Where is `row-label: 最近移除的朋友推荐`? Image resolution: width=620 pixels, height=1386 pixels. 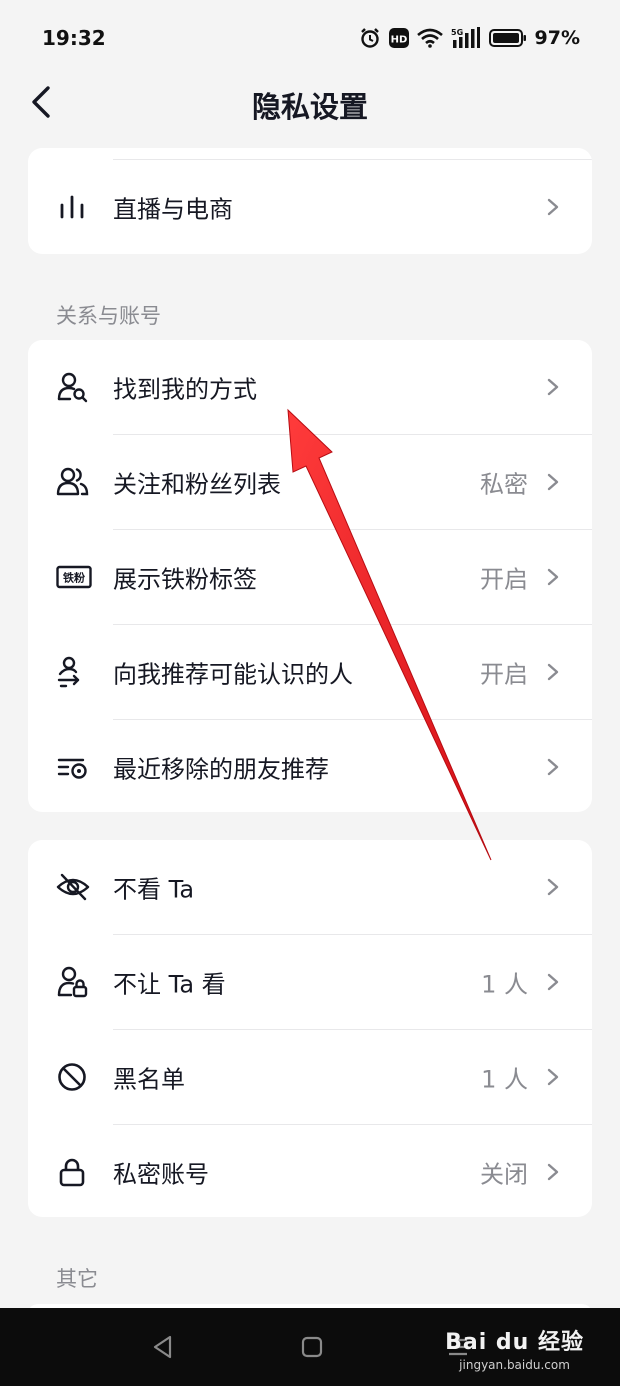
row-label: 最近移除的朋友推荐 is located at coordinates (221, 769).